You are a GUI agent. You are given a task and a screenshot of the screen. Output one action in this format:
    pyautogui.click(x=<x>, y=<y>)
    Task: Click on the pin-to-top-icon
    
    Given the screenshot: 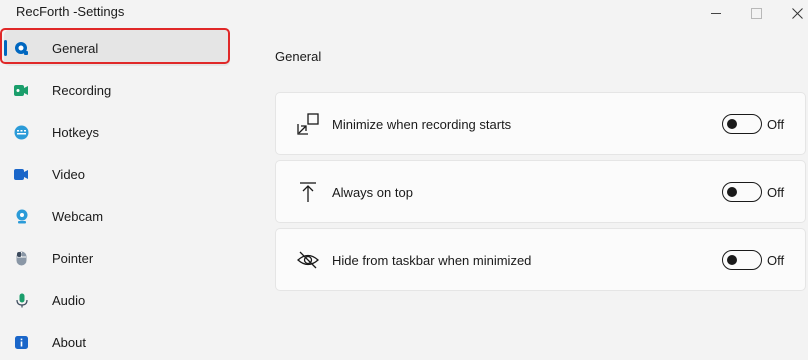 What is the action you would take?
    pyautogui.click(x=308, y=192)
    